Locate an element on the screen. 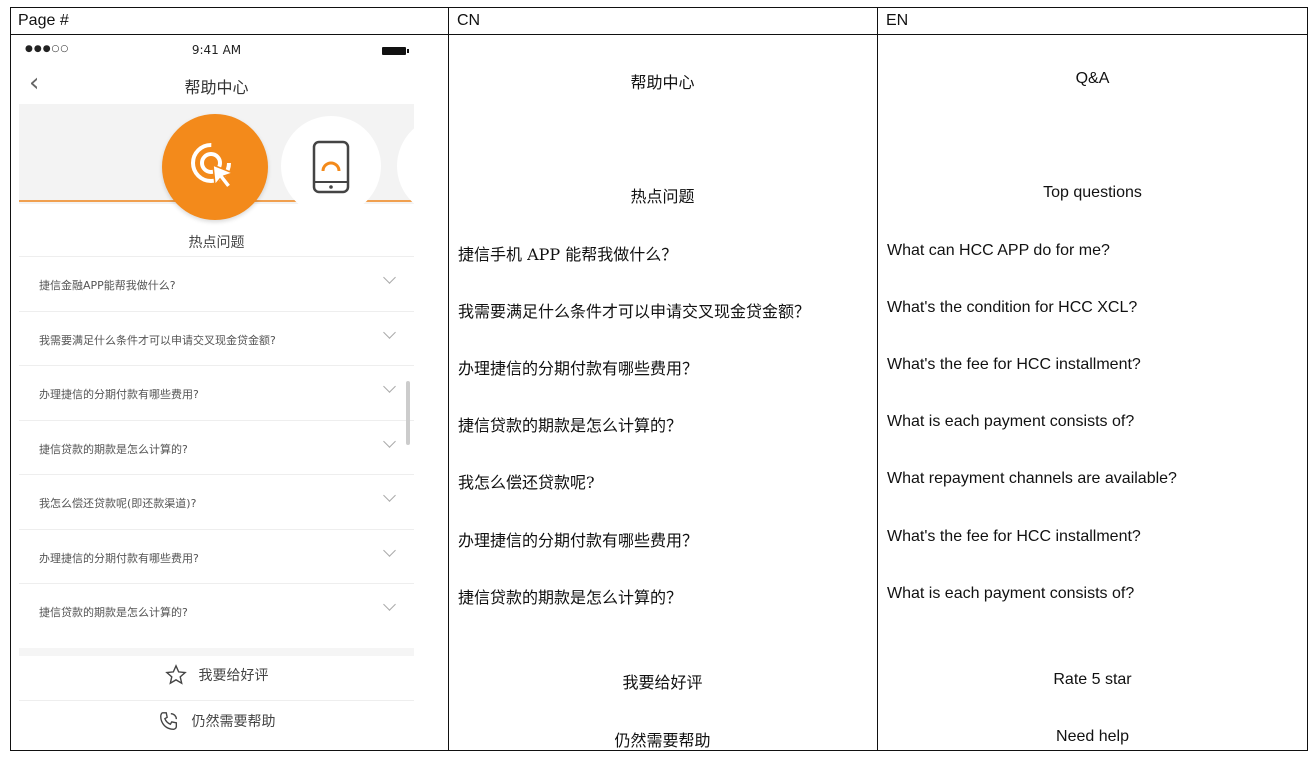  en-question: What's the condition for HCC XCL? is located at coordinates (1012, 307).